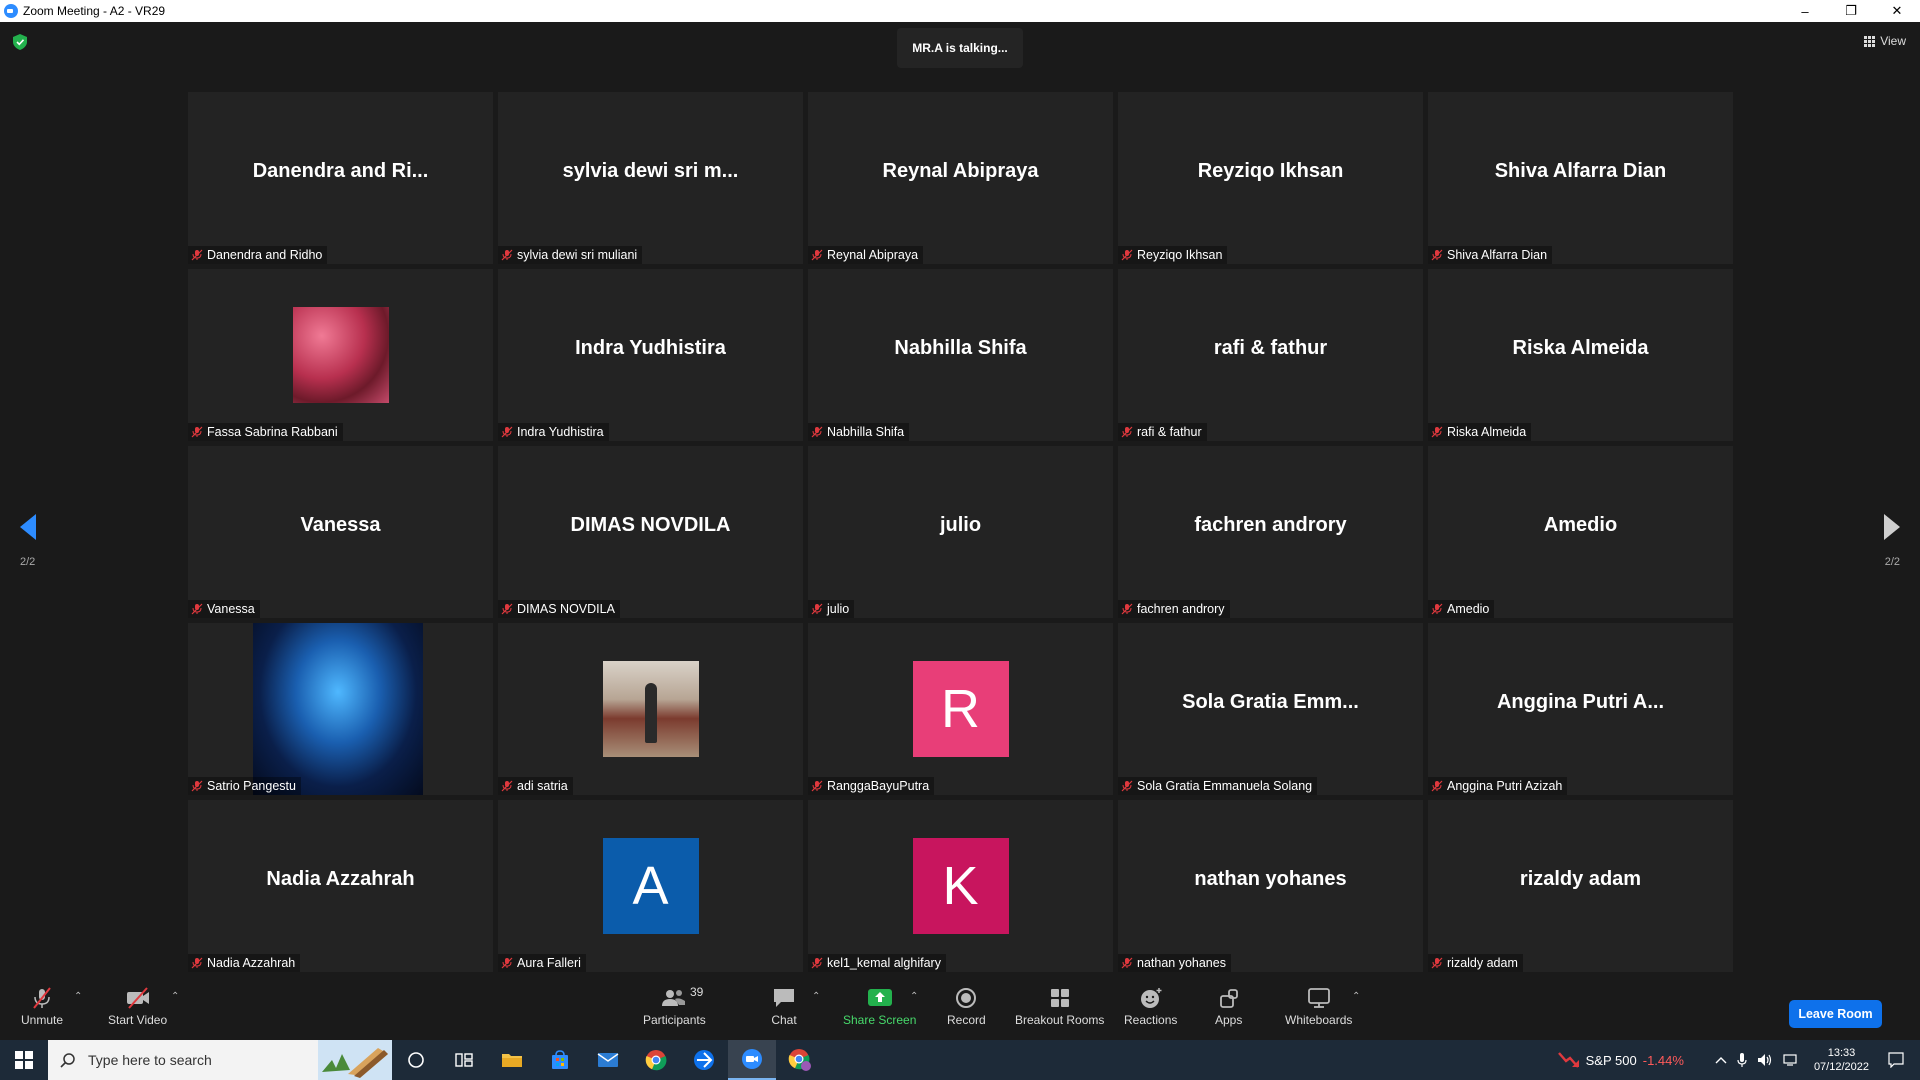 The width and height of the screenshot is (1920, 1080). I want to click on participant-name-label: Sola Gratia Emmanuela Solang, so click(1218, 786).